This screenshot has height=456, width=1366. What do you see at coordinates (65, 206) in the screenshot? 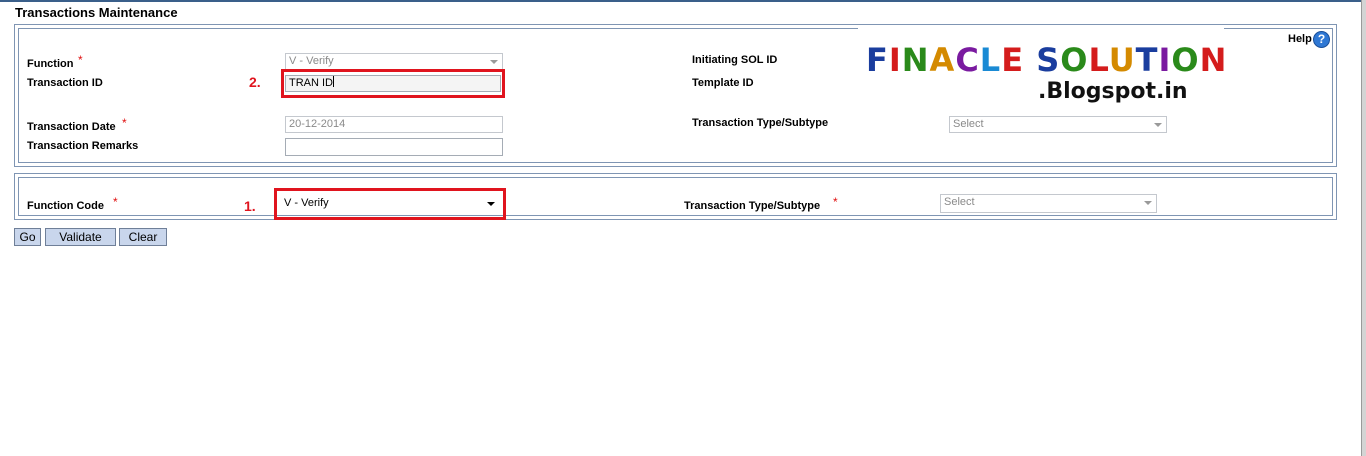
I see `function-code-label: Function Code` at bounding box center [65, 206].